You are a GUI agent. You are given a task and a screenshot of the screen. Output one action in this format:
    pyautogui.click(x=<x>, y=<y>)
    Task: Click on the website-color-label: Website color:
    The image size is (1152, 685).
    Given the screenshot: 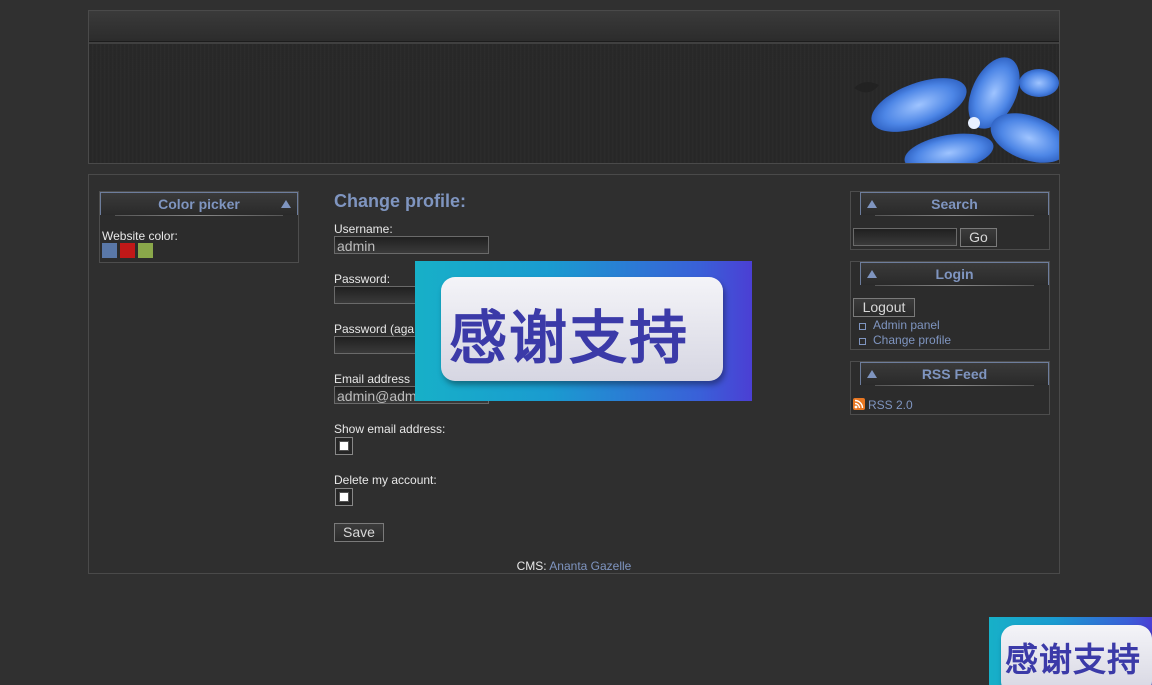 What is the action you would take?
    pyautogui.click(x=140, y=236)
    